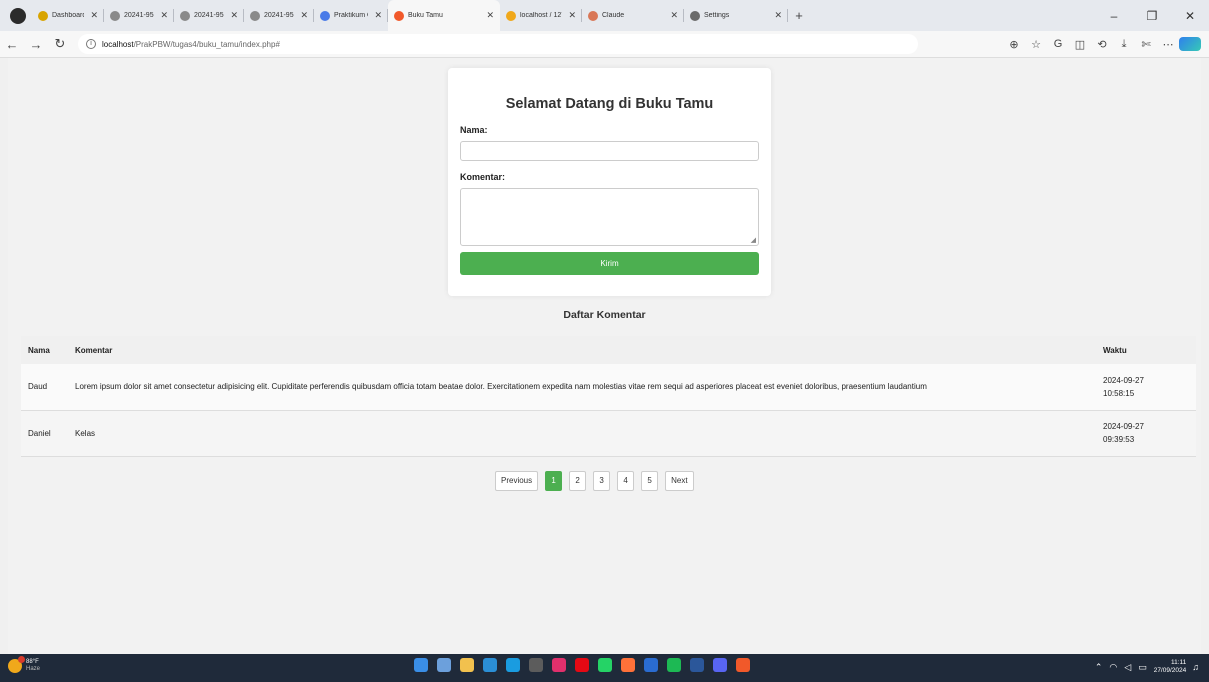 The width and height of the screenshot is (1209, 682). What do you see at coordinates (444, 15) in the screenshot?
I see `browser-tab: Buku Tamu ✕` at bounding box center [444, 15].